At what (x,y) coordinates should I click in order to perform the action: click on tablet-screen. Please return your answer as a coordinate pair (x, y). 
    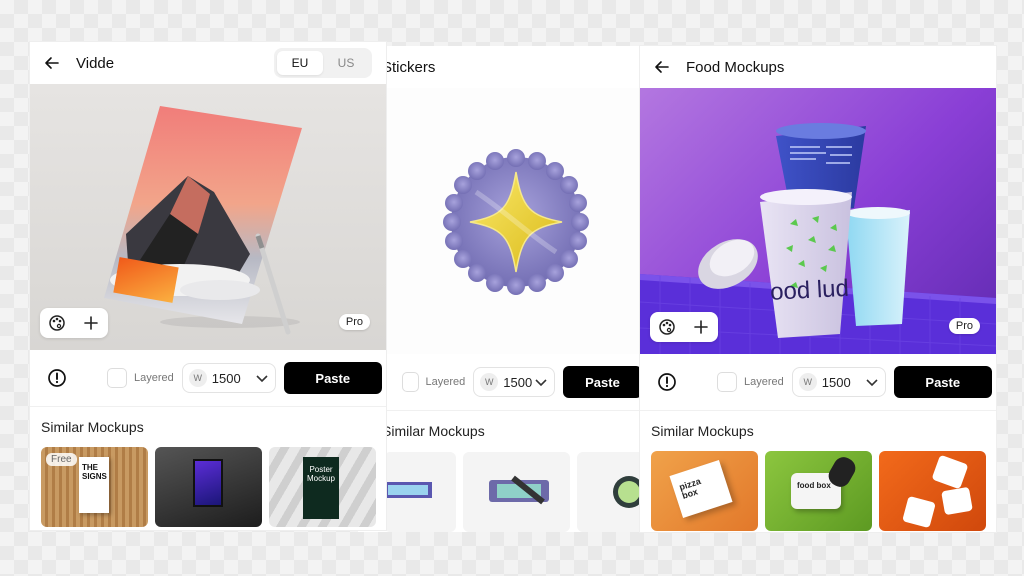
    Looking at the image, I should click on (208, 483).